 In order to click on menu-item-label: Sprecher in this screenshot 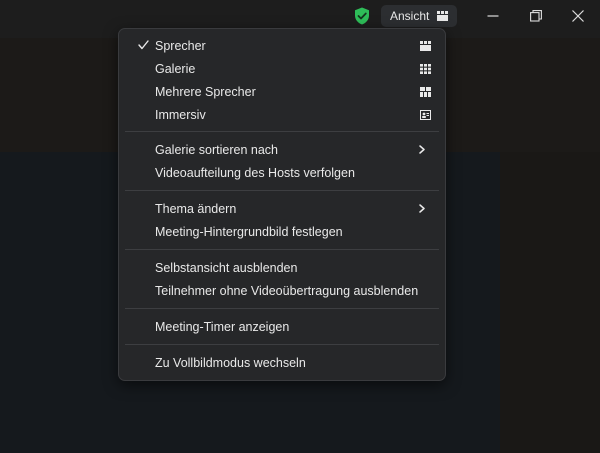, I will do `click(180, 46)`.